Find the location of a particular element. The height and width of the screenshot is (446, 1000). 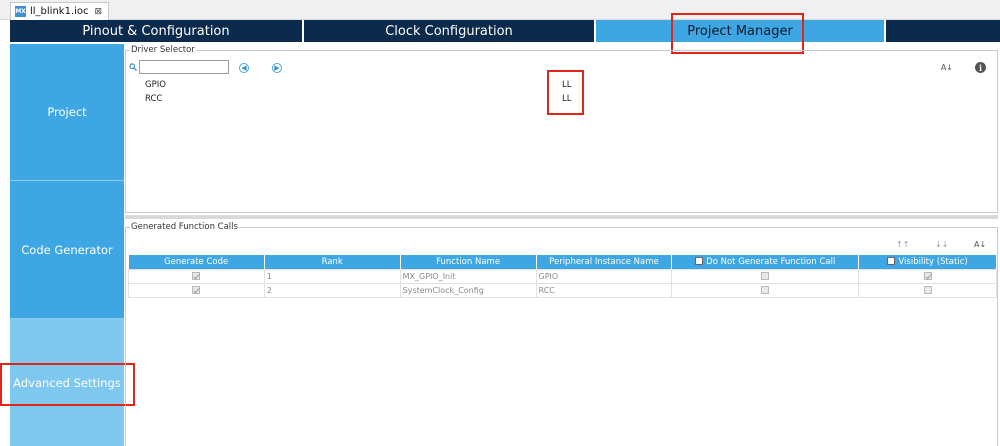

file-tab: MX ll_blink1.ioc ⊠ is located at coordinates (60, 11).